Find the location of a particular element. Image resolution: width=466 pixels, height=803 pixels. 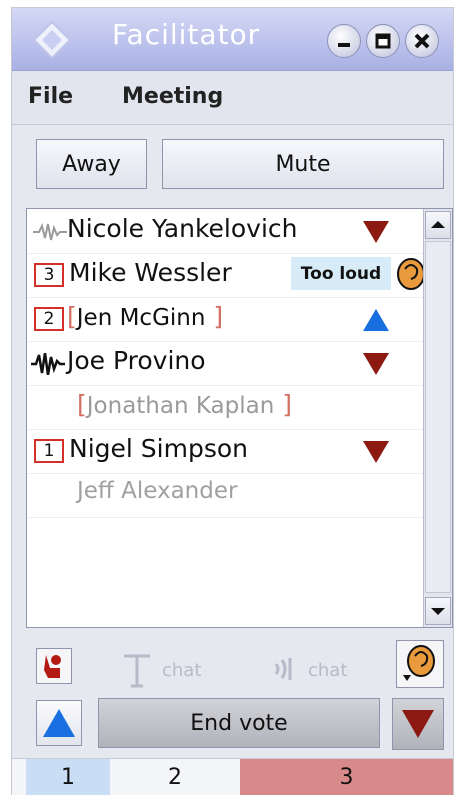

menu-bar: File Meeting is located at coordinates (232, 98).